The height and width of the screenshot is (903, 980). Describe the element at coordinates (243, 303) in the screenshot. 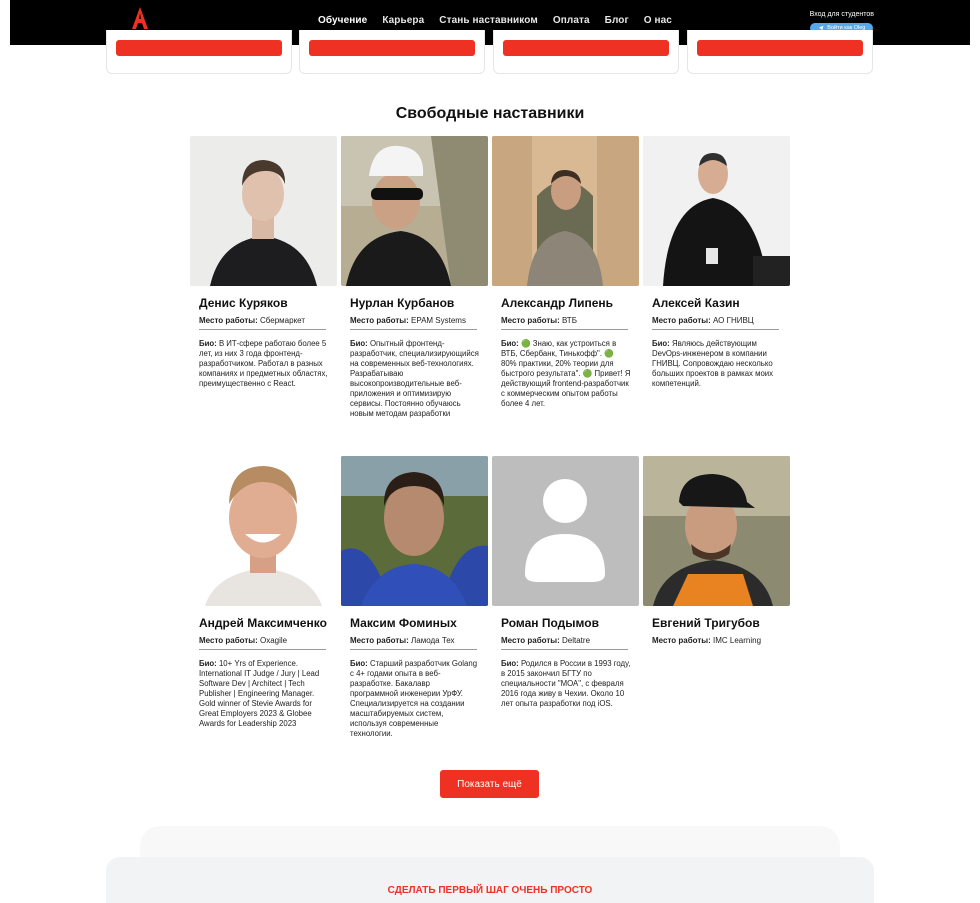

I see `mentor-name: Денис Куряков` at that location.